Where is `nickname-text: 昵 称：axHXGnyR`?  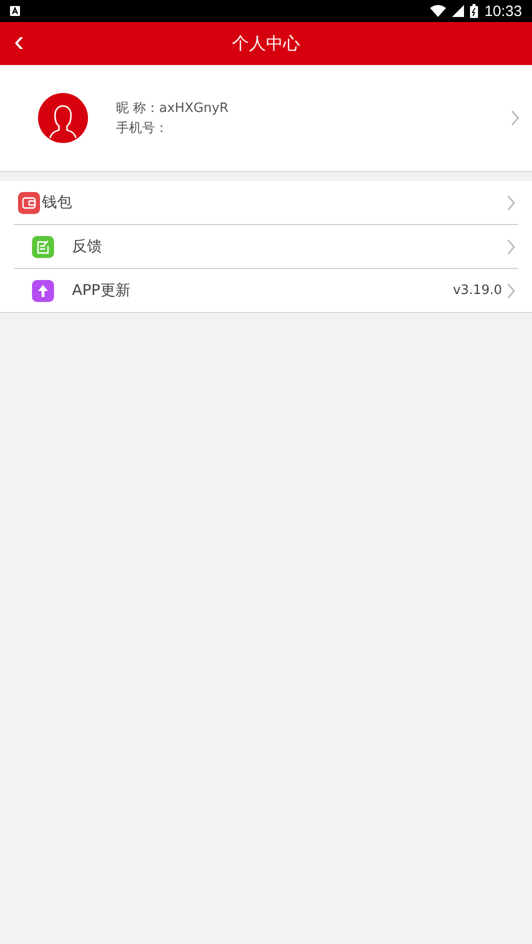
nickname-text: 昵 称：axHXGnyR is located at coordinates (173, 108).